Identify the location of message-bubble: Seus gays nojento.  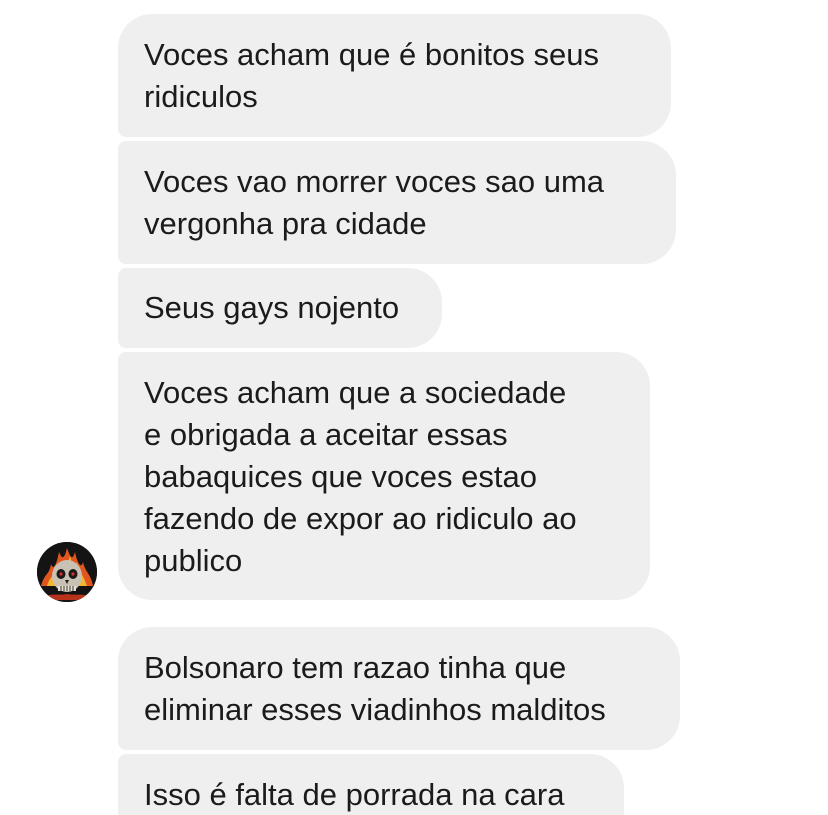
(280, 308).